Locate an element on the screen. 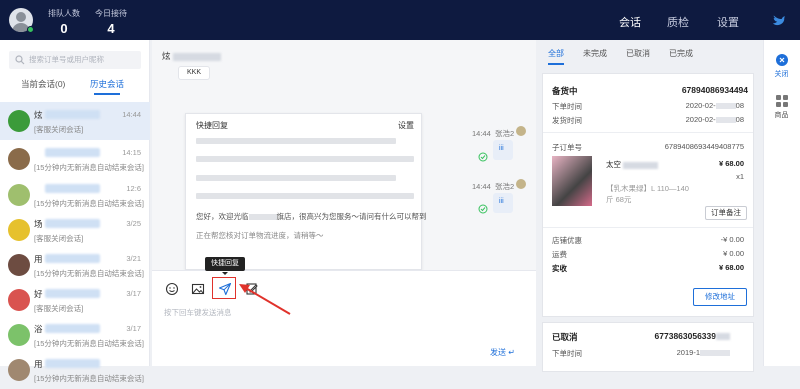  session-list-item: 炫 14:44 [客服关闭会话] is located at coordinates (75, 121).